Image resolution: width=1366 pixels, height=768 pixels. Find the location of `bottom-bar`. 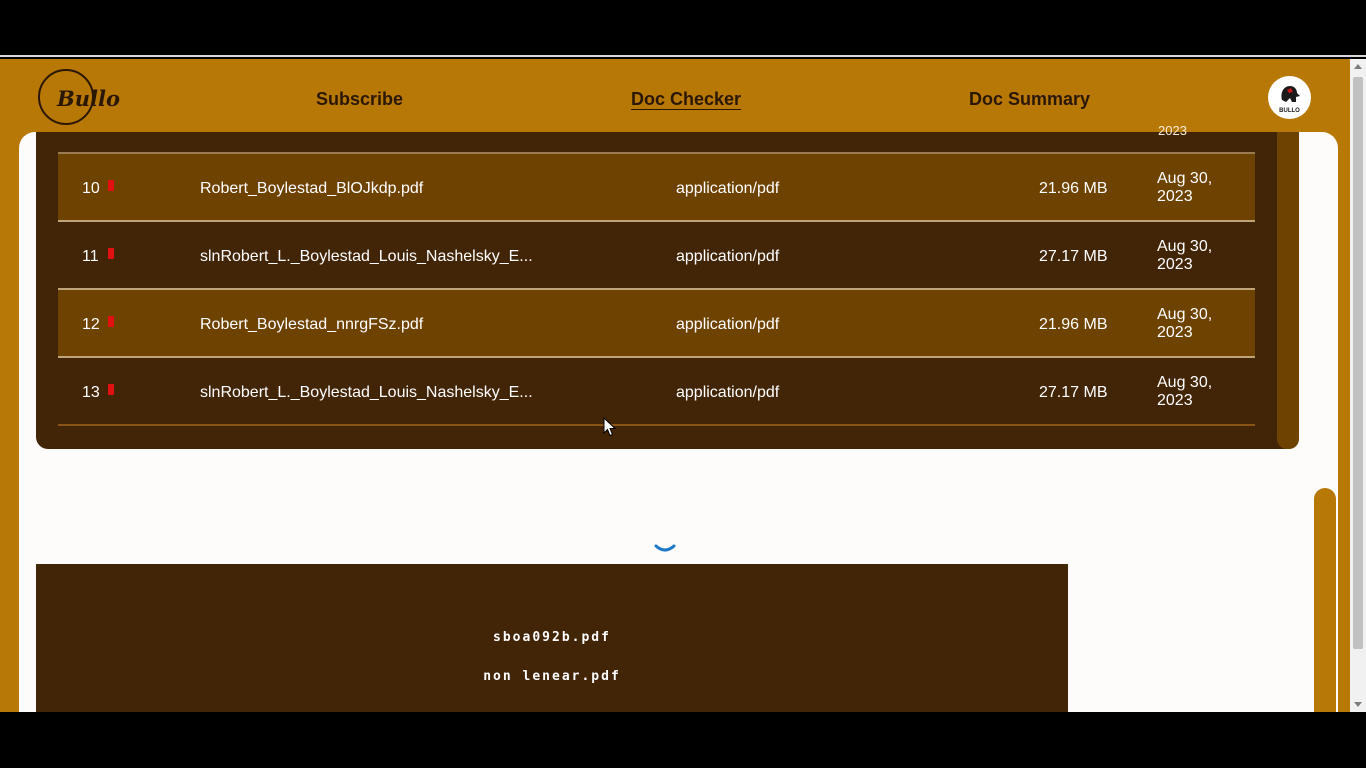

bottom-bar is located at coordinates (683, 740).